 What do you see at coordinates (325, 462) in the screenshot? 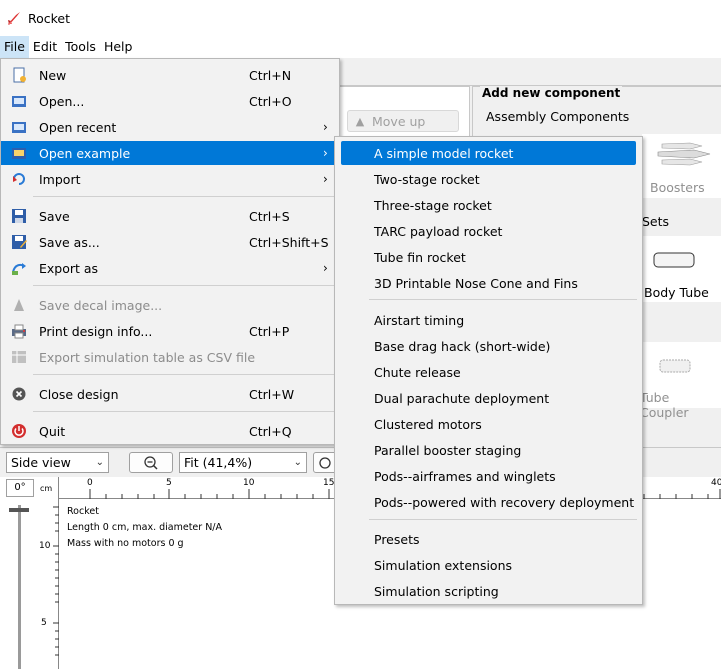
I see `zoom-in-icon` at bounding box center [325, 462].